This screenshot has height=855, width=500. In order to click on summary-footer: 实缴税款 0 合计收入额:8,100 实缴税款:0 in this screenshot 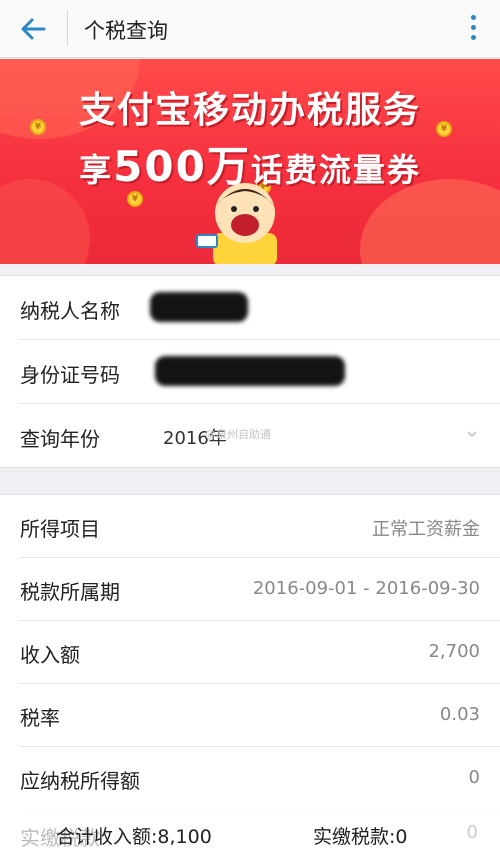, I will do `click(250, 831)`.